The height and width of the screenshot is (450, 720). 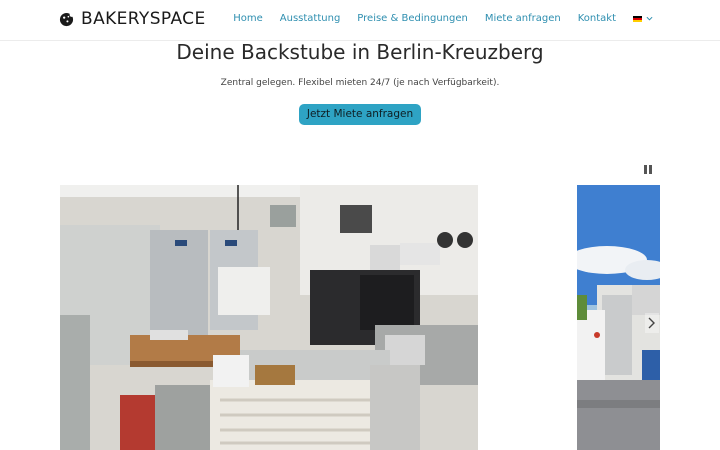 What do you see at coordinates (66, 19) in the screenshot?
I see `cookie-icon` at bounding box center [66, 19].